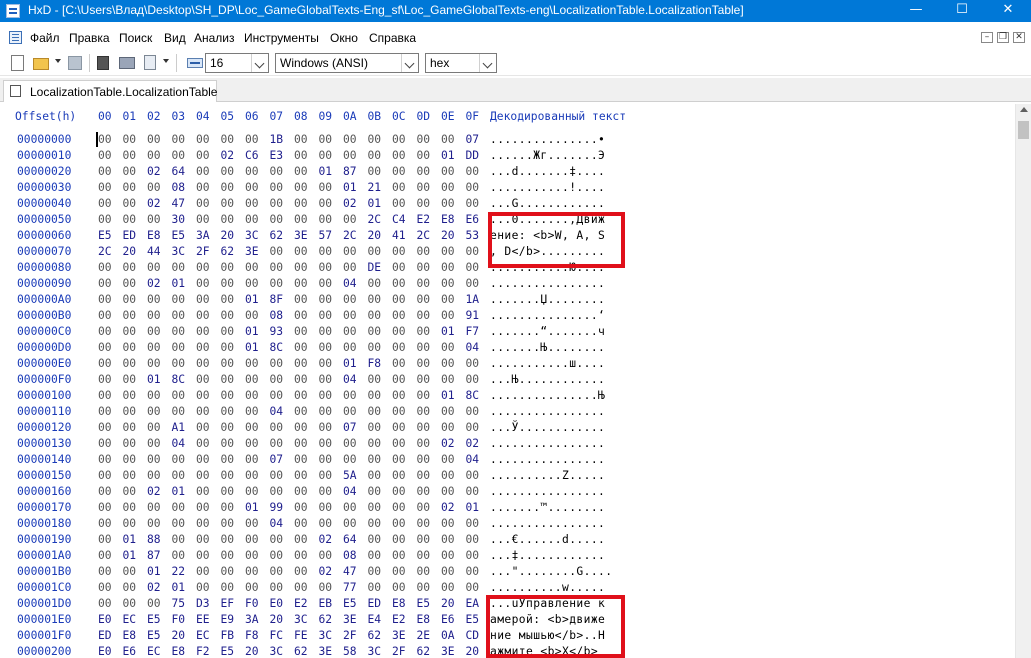  What do you see at coordinates (473, 651) in the screenshot?
I see `hex-byte: 20` at bounding box center [473, 651].